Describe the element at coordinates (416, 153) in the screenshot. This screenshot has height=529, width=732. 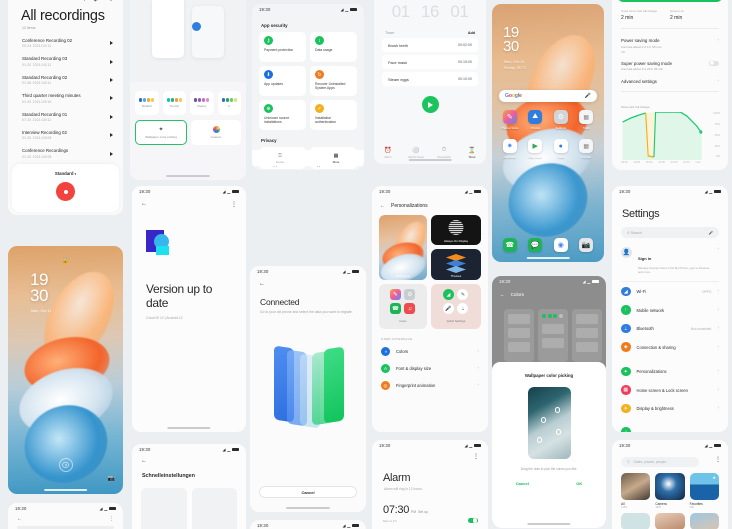
I see `tab-world-clock: ⚪ World Clock` at that location.